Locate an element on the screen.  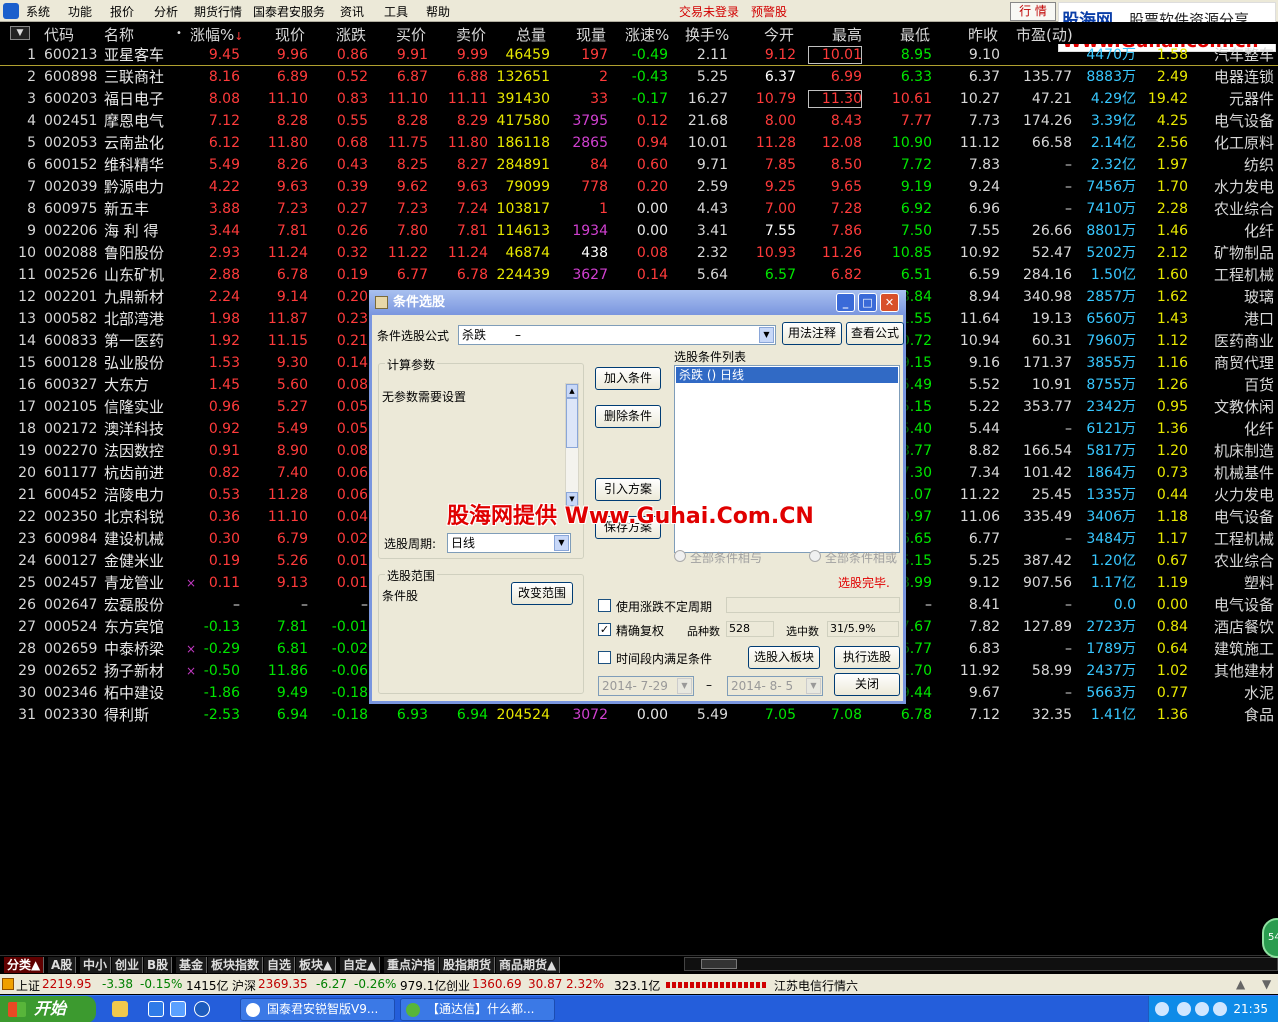
date-to-select: 2014- 8- 5 ▼ is located at coordinates (775, 686).